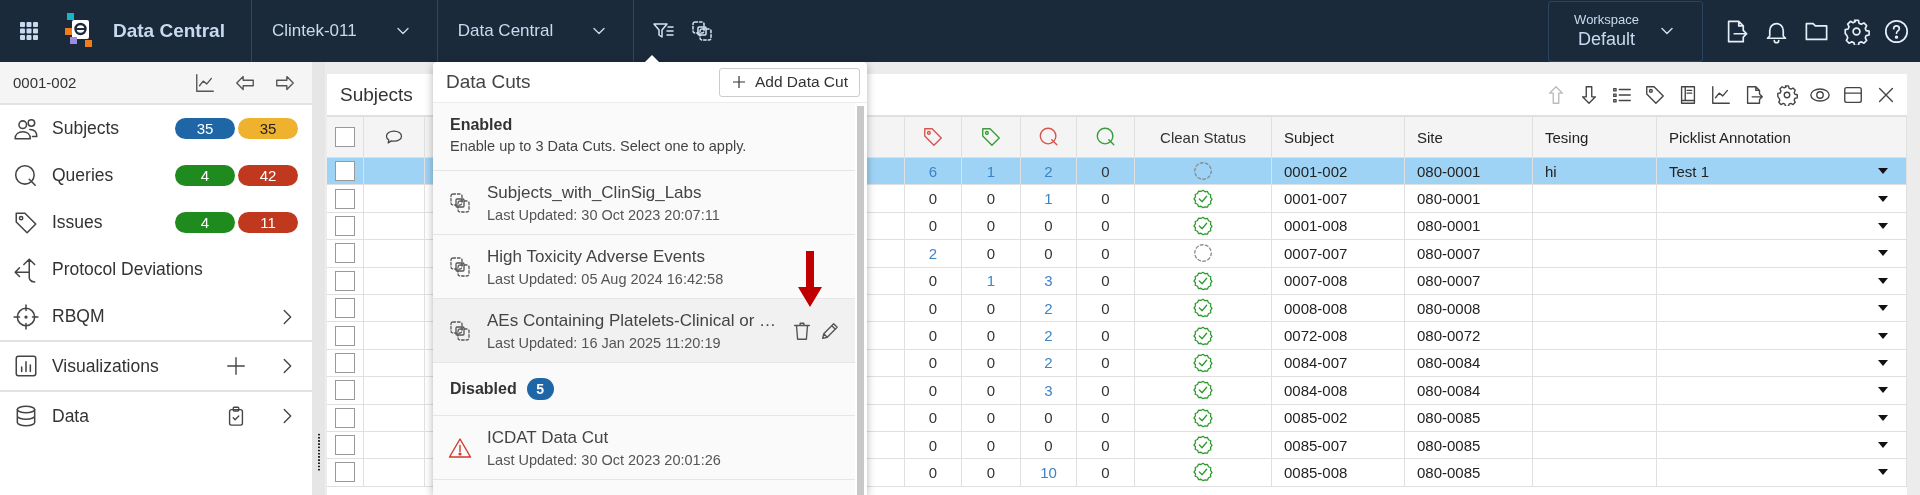 This screenshot has height=495, width=1920. Describe the element at coordinates (169, 31) in the screenshot. I see `app-title: Data Central` at that location.